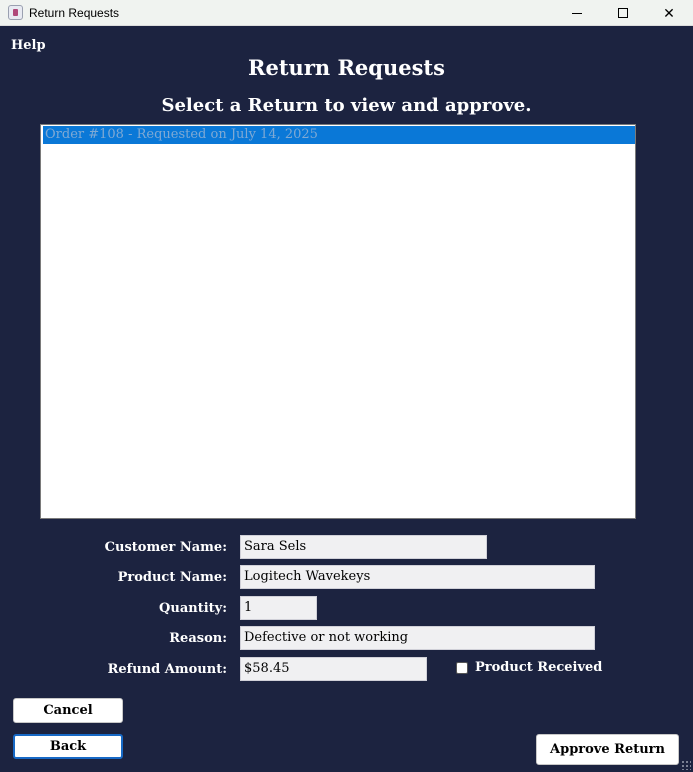  Describe the element at coordinates (339, 135) in the screenshot. I see `list-item: Order #108 - Requested on July 14, 2025` at that location.